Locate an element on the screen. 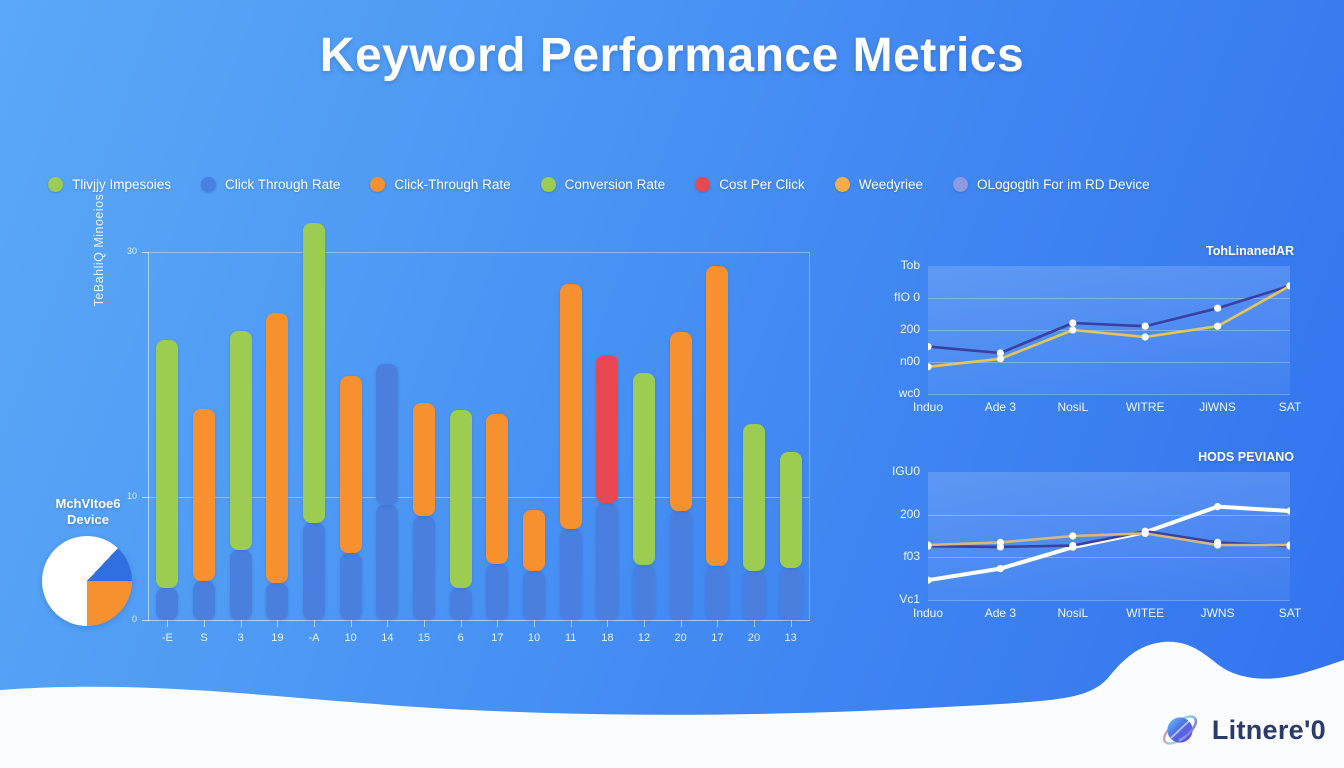 The image size is (1344, 768). x-axis-tick-label: Induo is located at coordinates (928, 407).